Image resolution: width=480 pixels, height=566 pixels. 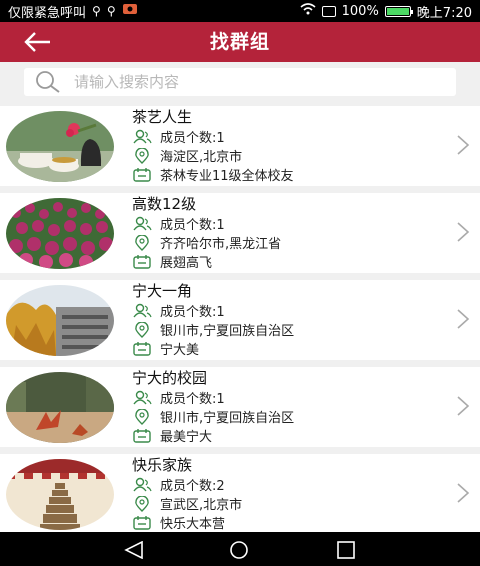 I want to click on group-location: 宣武区,北京市, so click(x=201, y=505).